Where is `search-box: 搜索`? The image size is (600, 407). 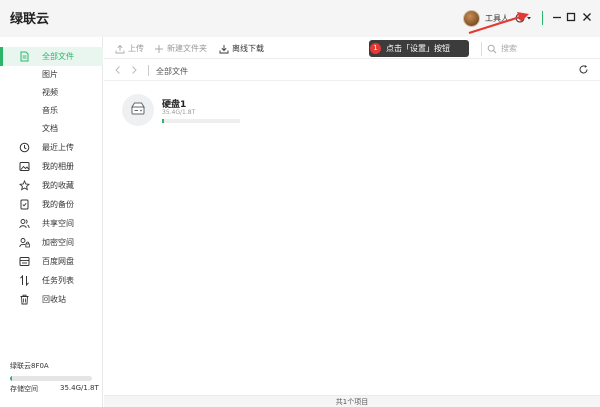
search-box: 搜索 is located at coordinates (542, 48).